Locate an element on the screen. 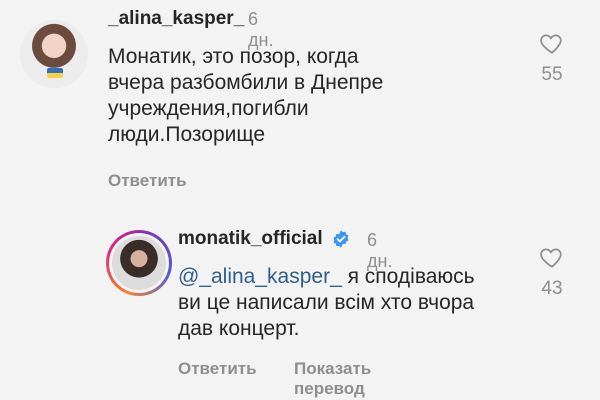 Image resolution: width=600 pixels, height=400 pixels. comment-text-fragment: я сподіваюсь is located at coordinates (408, 276).